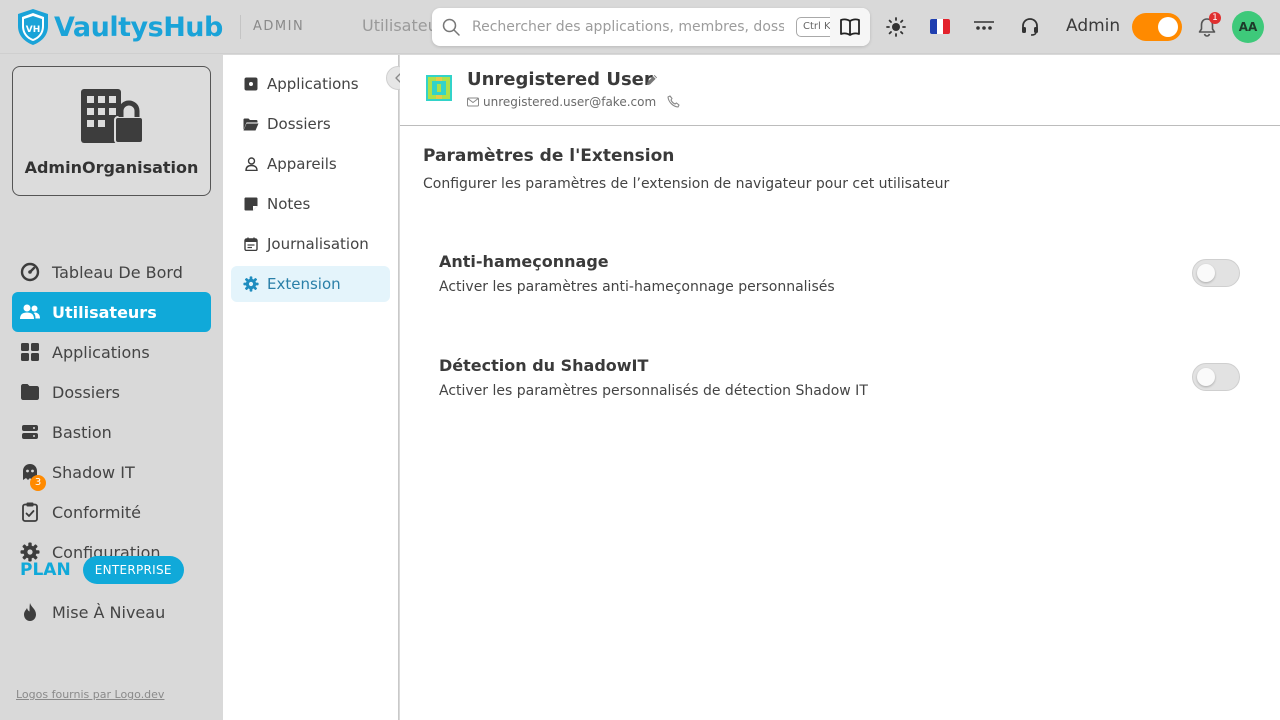  Describe the element at coordinates (549, 156) in the screenshot. I see `section-title: Paramètres de l'Extension` at that location.